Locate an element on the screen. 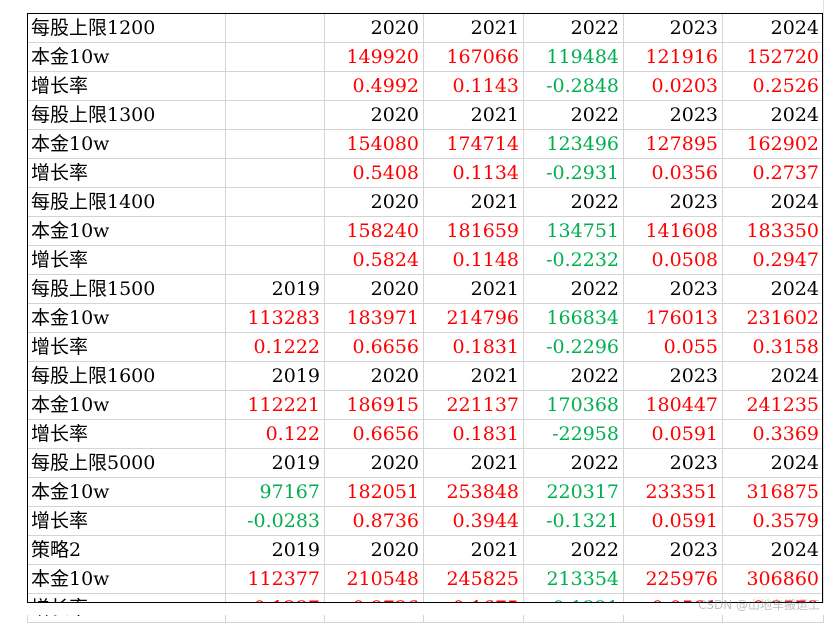  value-cell: 112221 is located at coordinates (275, 405).